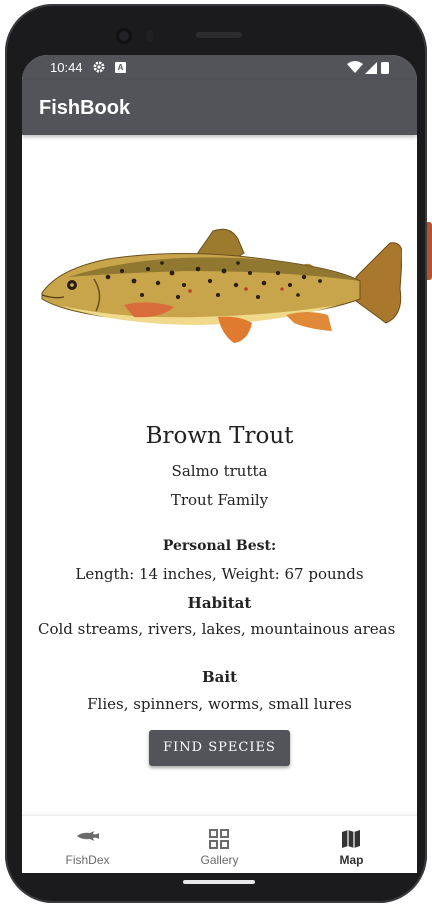 The image size is (432, 907). I want to click on signal-icon, so click(371, 68).